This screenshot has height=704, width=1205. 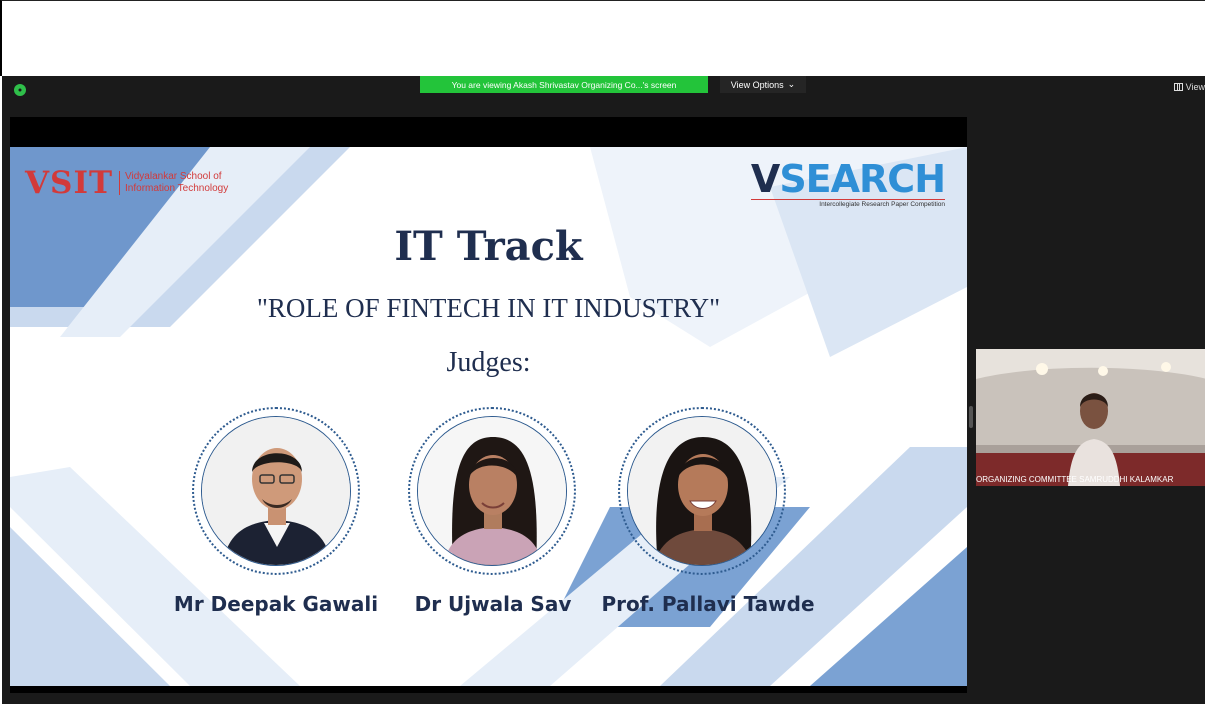 I want to click on judge-name-2: Dr Ujwala Sav, so click(x=493, y=604).